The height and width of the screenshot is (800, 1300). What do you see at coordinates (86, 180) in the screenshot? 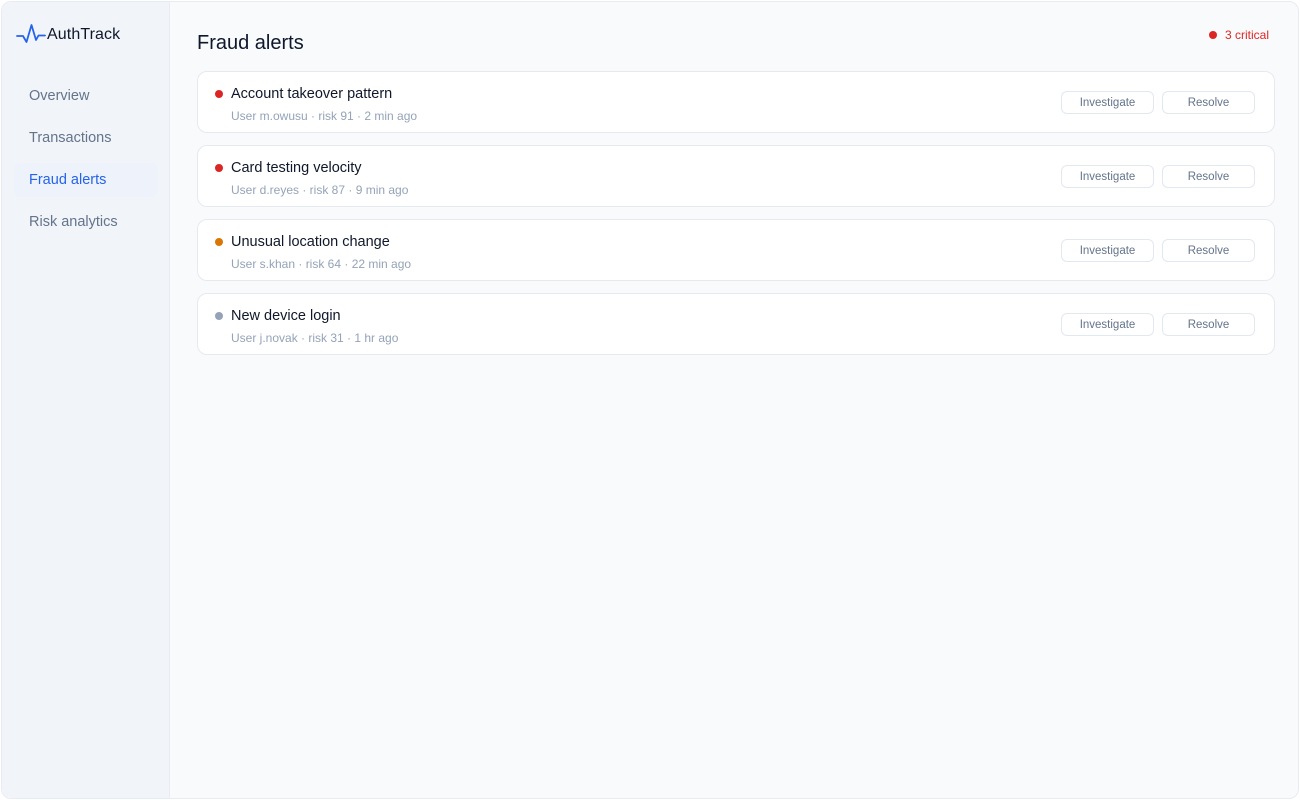
I see `sidebar-item-fraud-alerts: Fraud alerts` at bounding box center [86, 180].